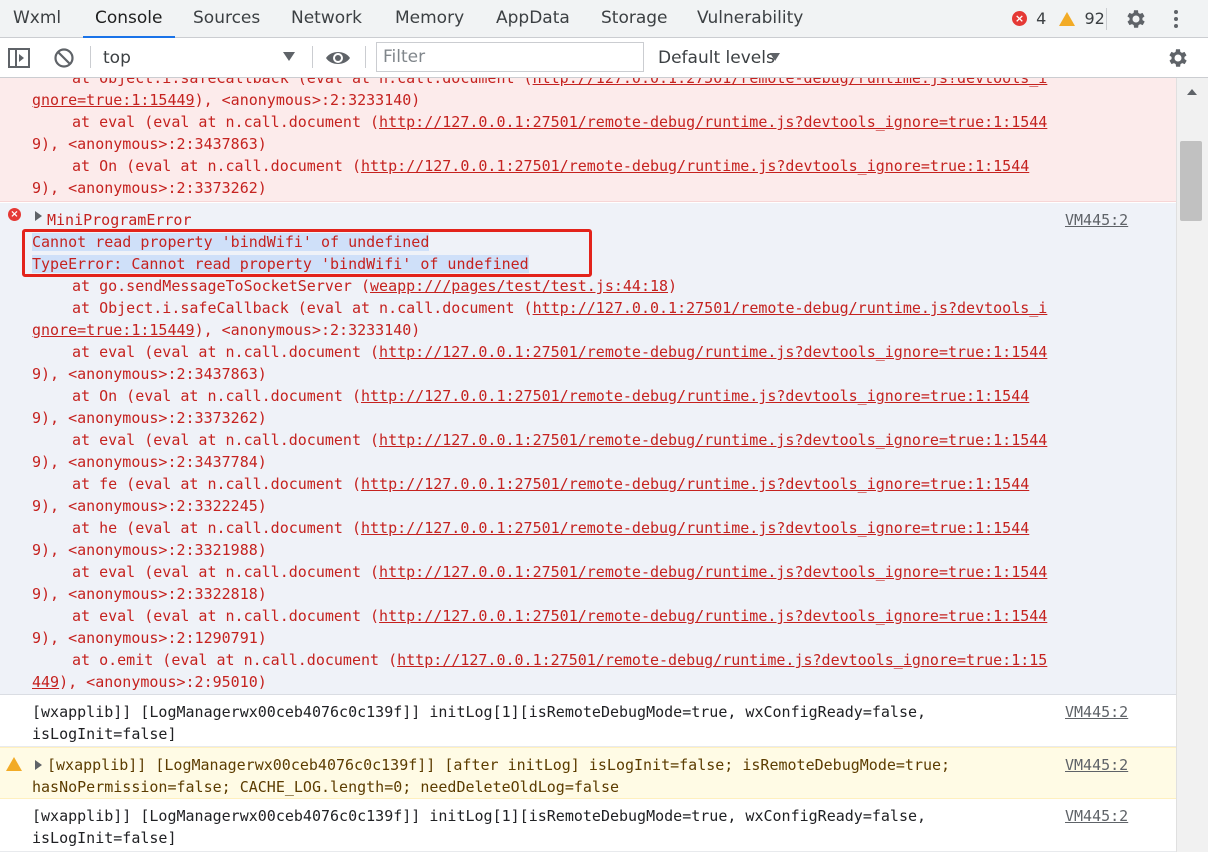  What do you see at coordinates (750, 18) in the screenshot?
I see `tab-vulnerability: Vulnerability` at bounding box center [750, 18].